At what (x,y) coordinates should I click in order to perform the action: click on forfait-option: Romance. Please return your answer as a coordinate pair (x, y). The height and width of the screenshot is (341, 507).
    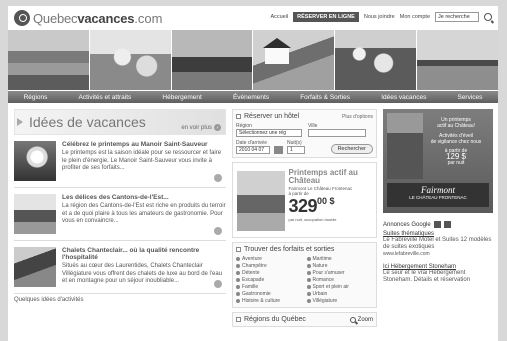
    Looking at the image, I should click on (340, 280).